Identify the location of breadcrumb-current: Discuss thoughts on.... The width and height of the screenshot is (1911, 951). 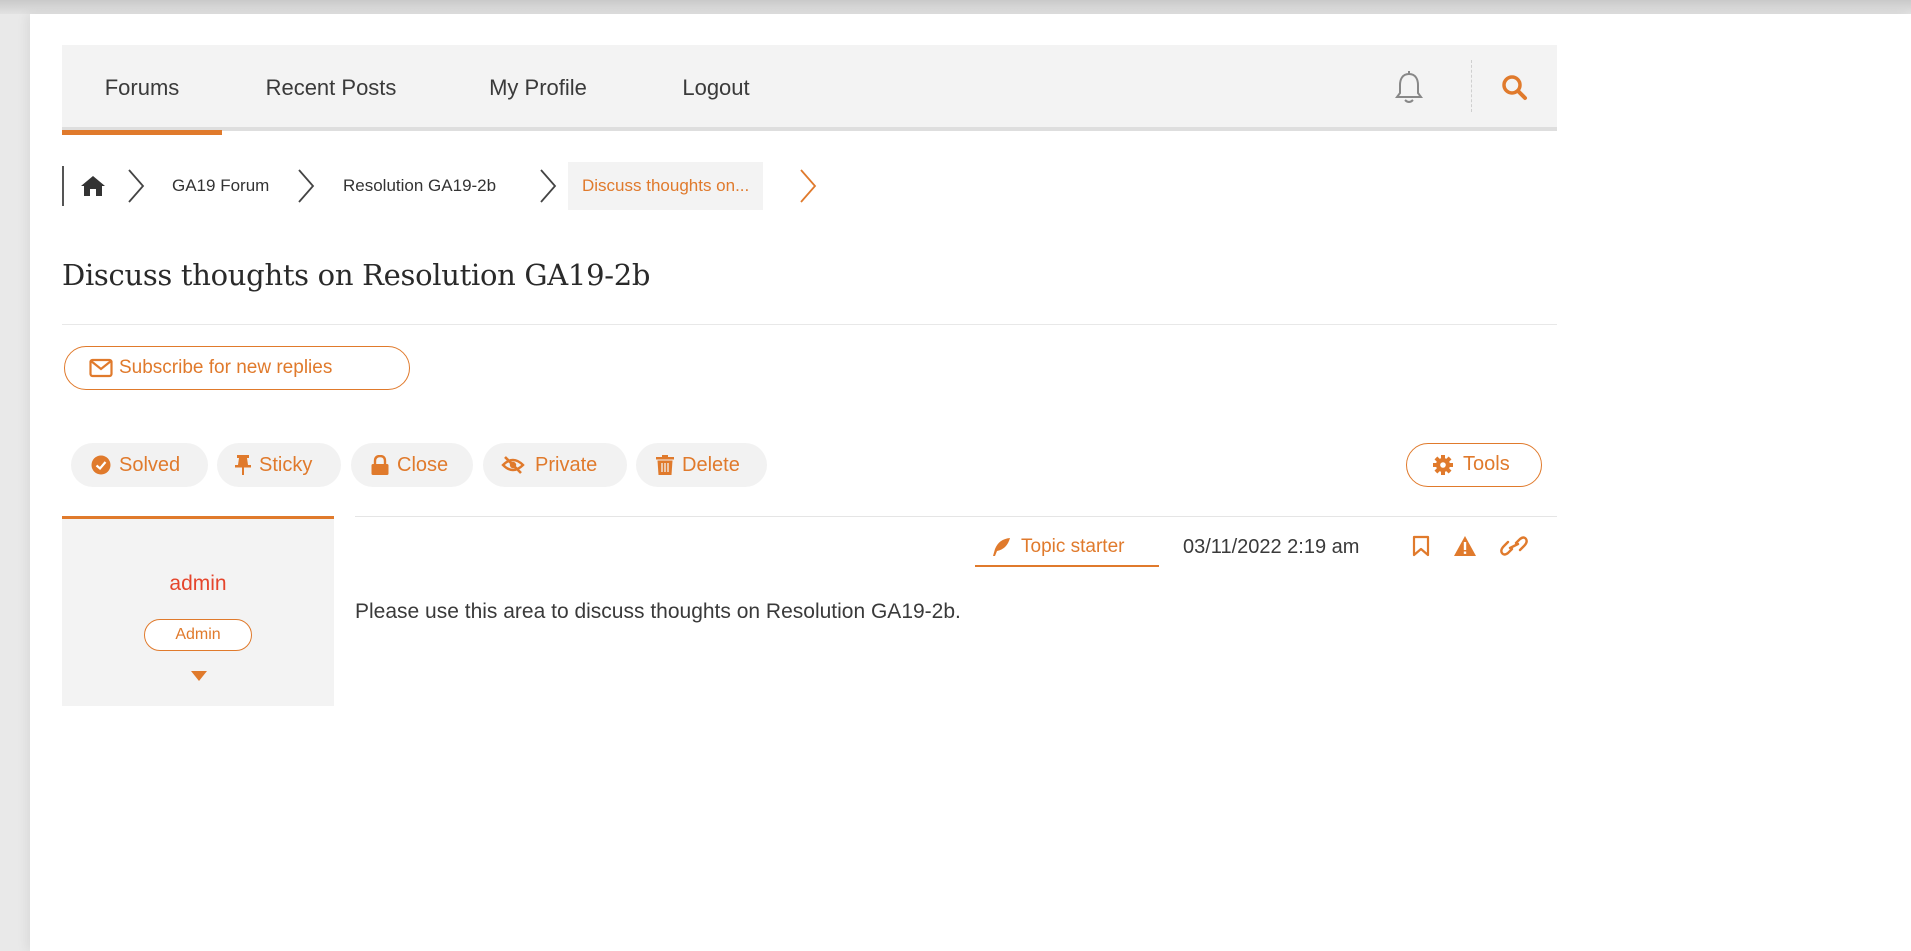
(666, 186).